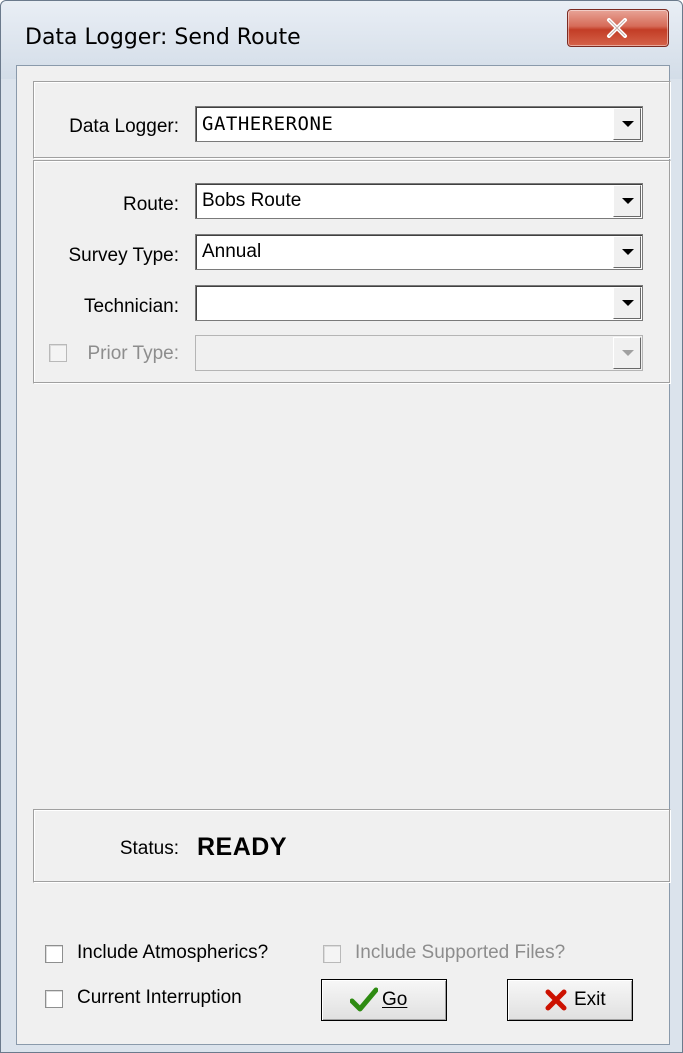 The height and width of the screenshot is (1053, 683). What do you see at coordinates (419, 201) in the screenshot?
I see `route-combobox: Bobs Route` at bounding box center [419, 201].